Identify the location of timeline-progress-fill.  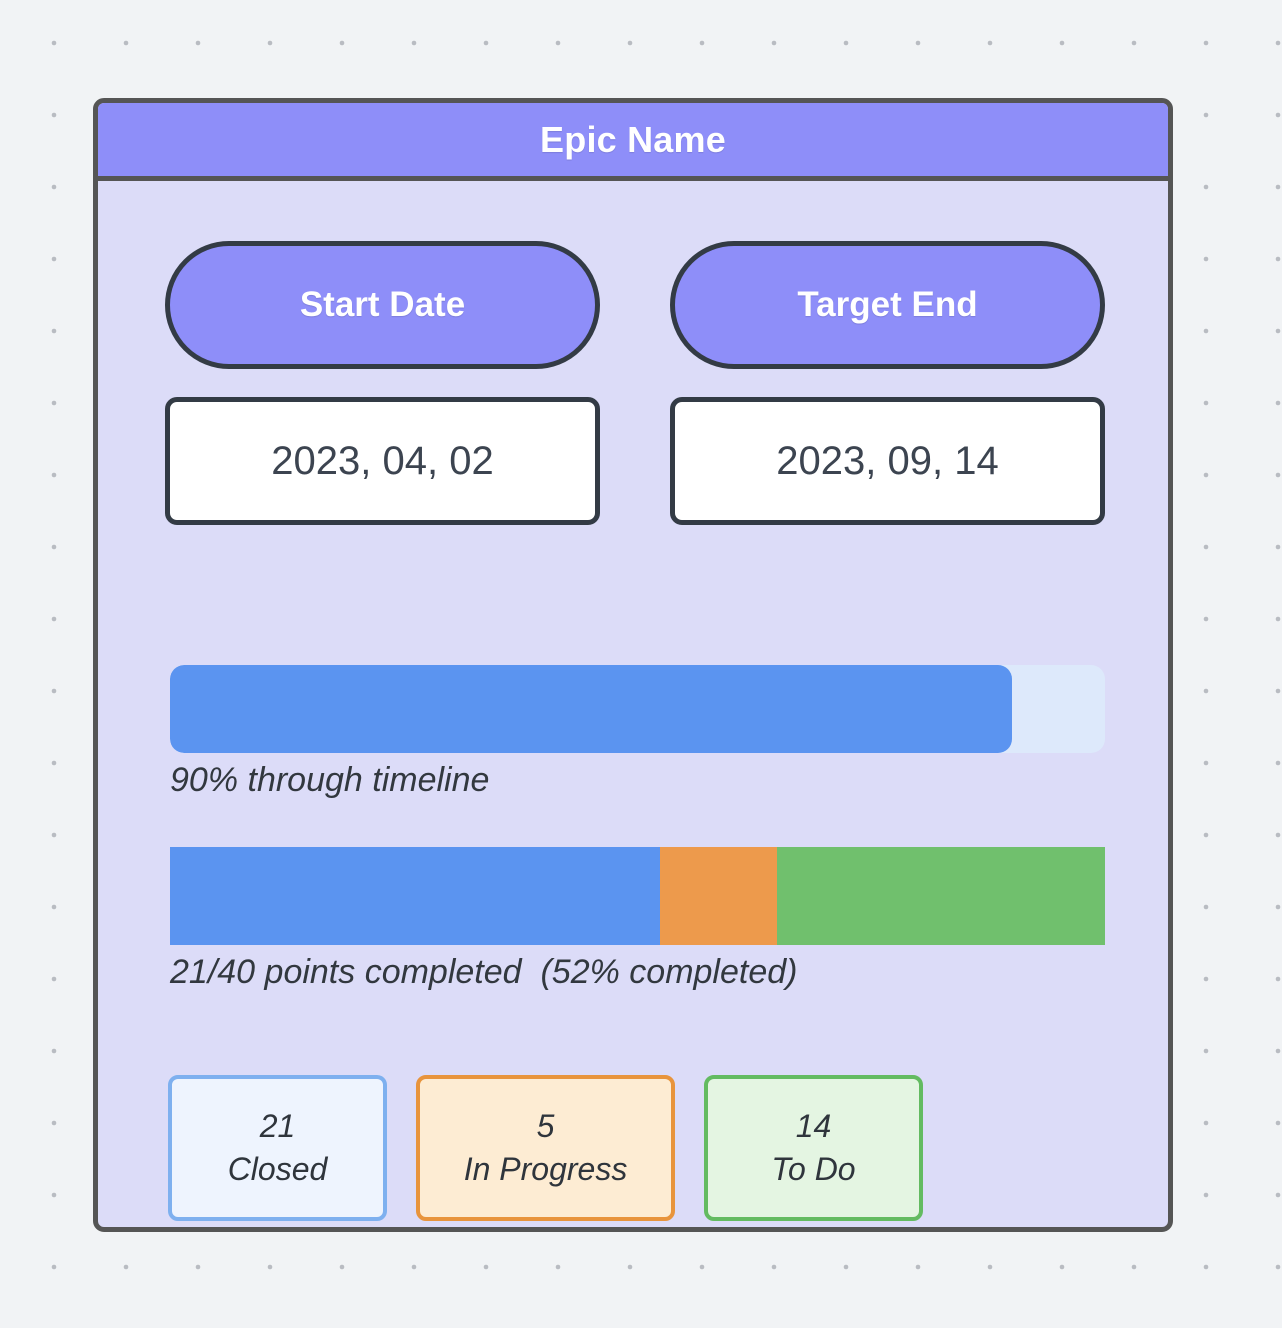
(591, 709).